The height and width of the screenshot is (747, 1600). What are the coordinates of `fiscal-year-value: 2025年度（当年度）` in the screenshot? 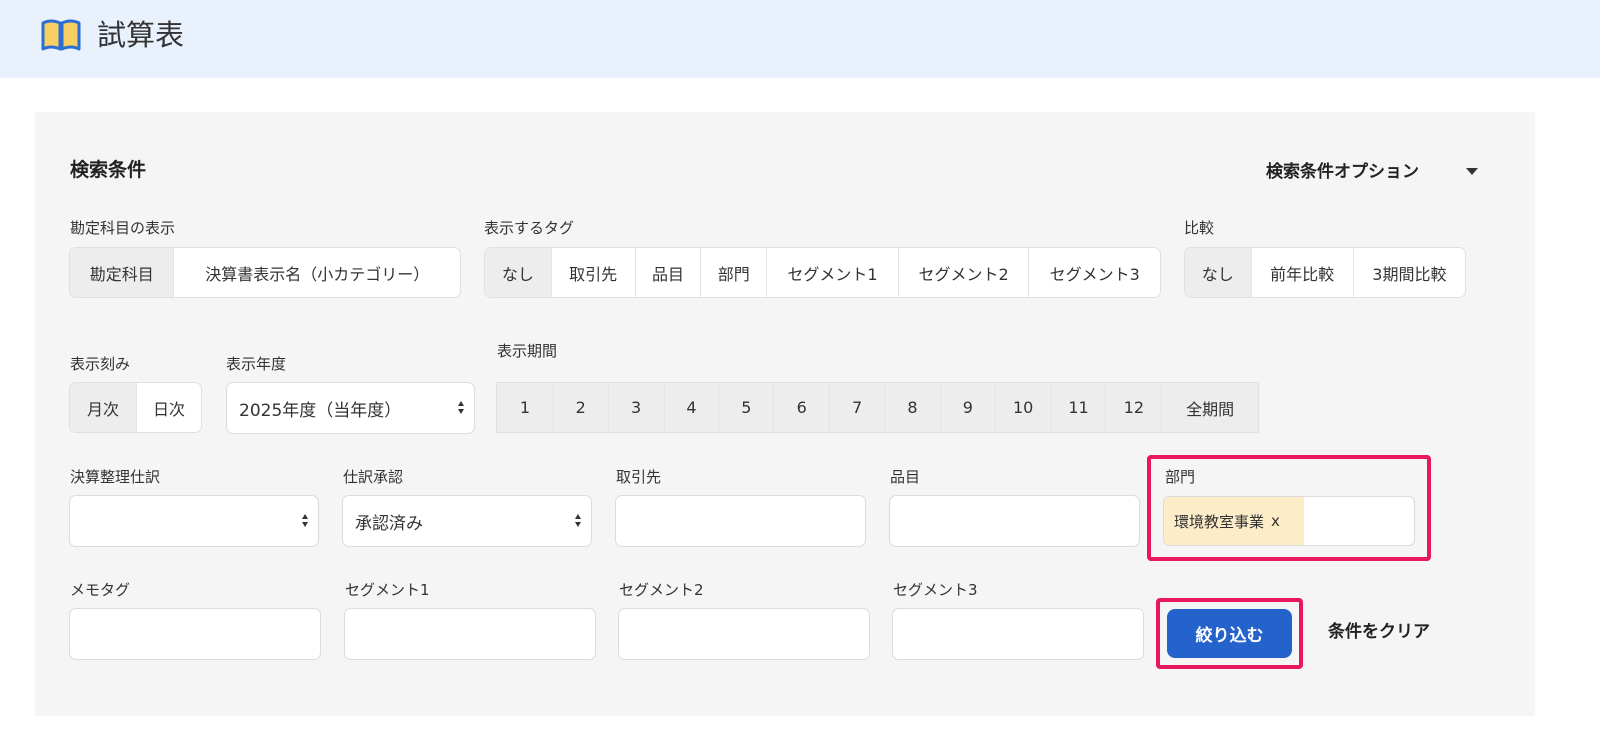 It's located at (320, 410).